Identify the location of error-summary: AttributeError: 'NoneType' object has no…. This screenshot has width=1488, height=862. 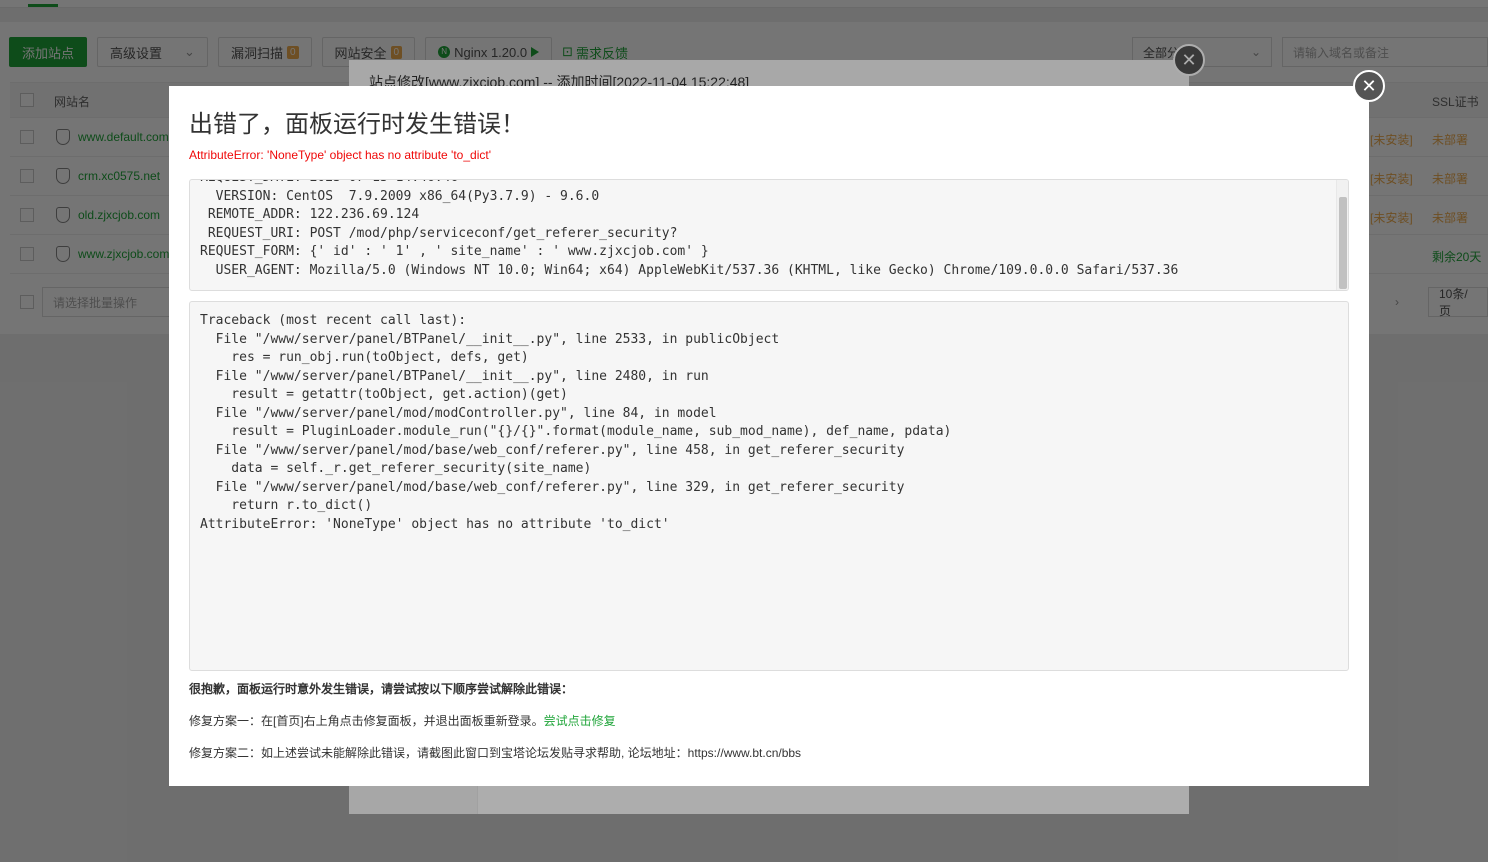
(340, 155).